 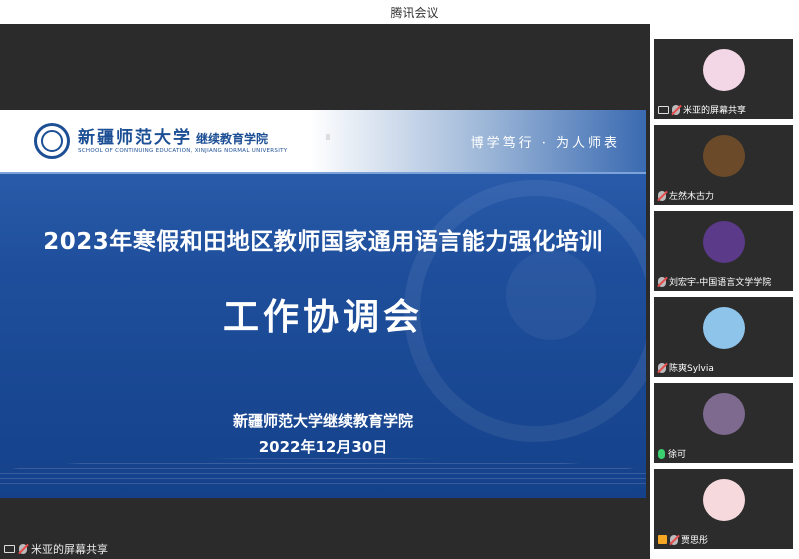 I want to click on user-icon, so click(x=662, y=539).